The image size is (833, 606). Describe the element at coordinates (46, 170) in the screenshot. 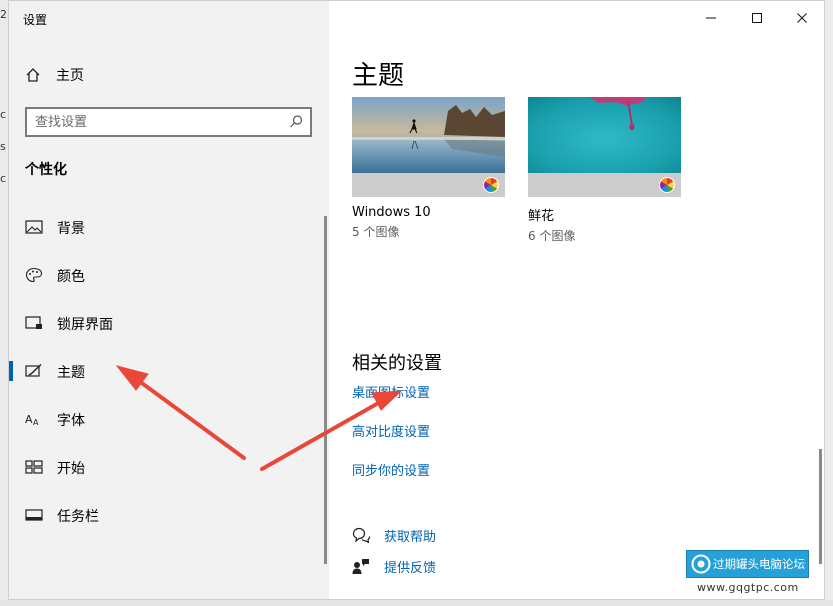

I see `section-title: 个性化` at that location.